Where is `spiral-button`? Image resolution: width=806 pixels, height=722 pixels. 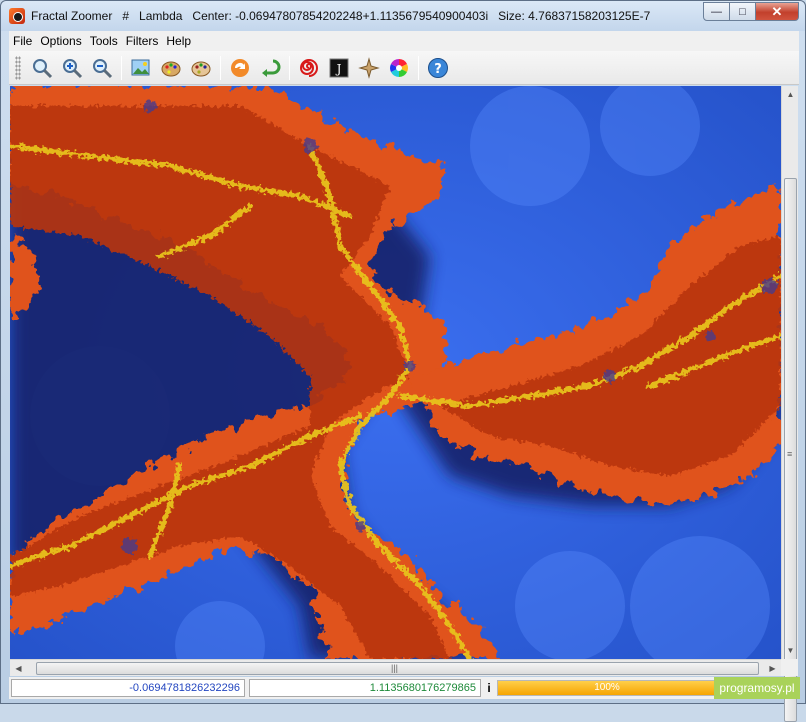
spiral-button is located at coordinates (309, 68).